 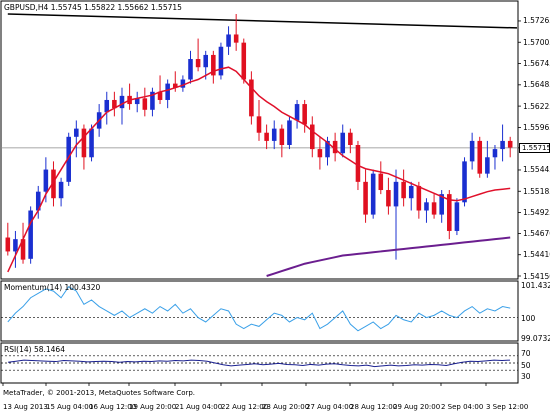 I want to click on price-axis-label: 1.57265, so click(x=536, y=21).